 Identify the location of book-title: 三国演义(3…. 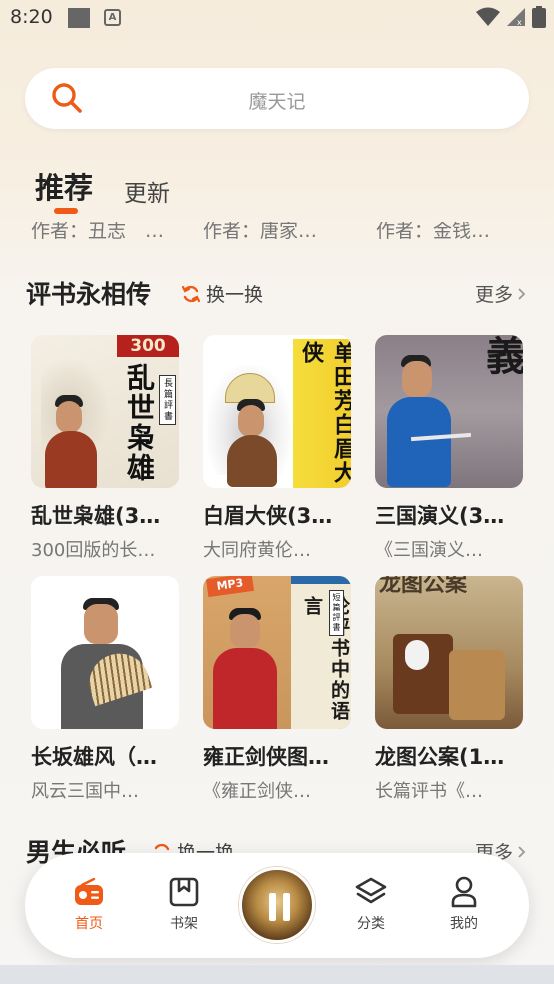
(440, 516).